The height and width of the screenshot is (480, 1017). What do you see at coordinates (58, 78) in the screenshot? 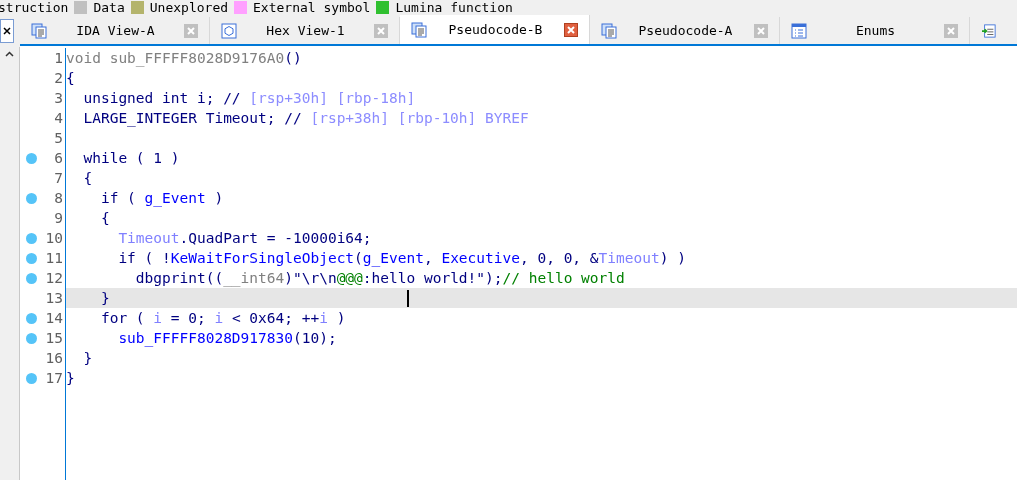
I see `line-number: 2` at bounding box center [58, 78].